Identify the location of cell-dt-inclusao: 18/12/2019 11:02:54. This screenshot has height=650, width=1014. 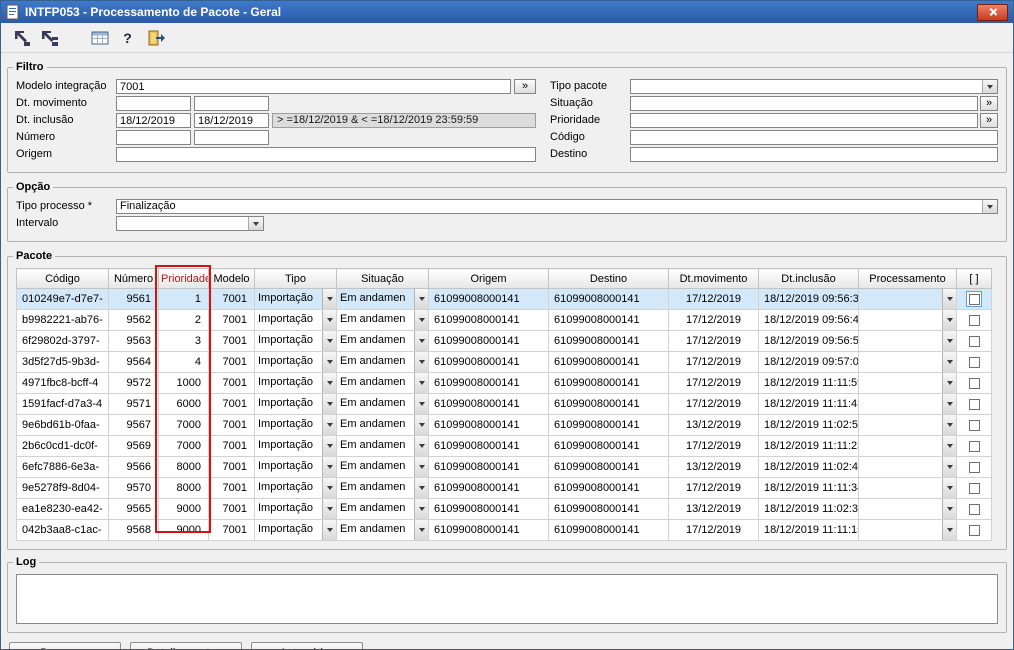
(808, 425).